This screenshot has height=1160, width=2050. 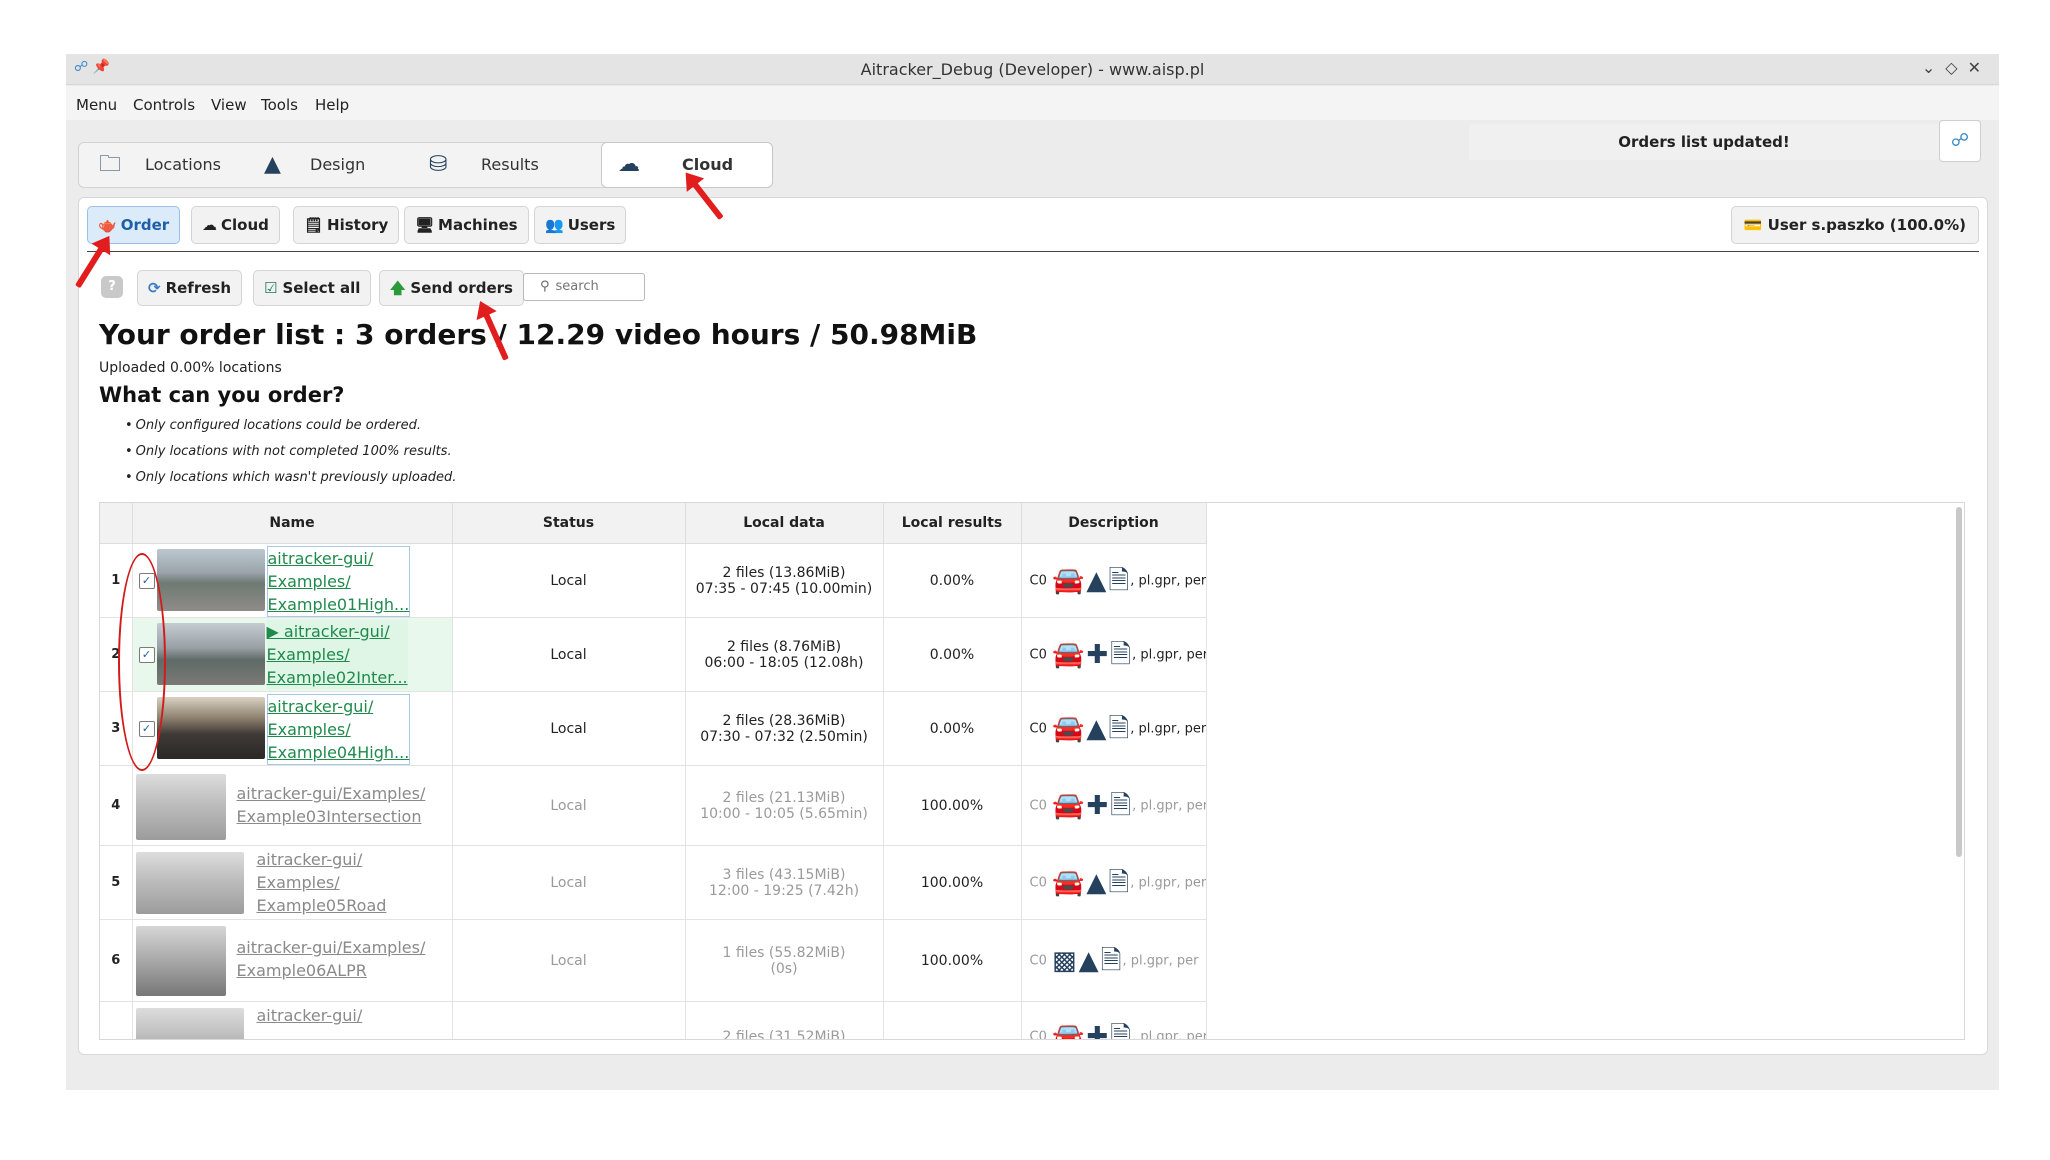 What do you see at coordinates (1114, 523) in the screenshot?
I see `col-header-description: Description` at bounding box center [1114, 523].